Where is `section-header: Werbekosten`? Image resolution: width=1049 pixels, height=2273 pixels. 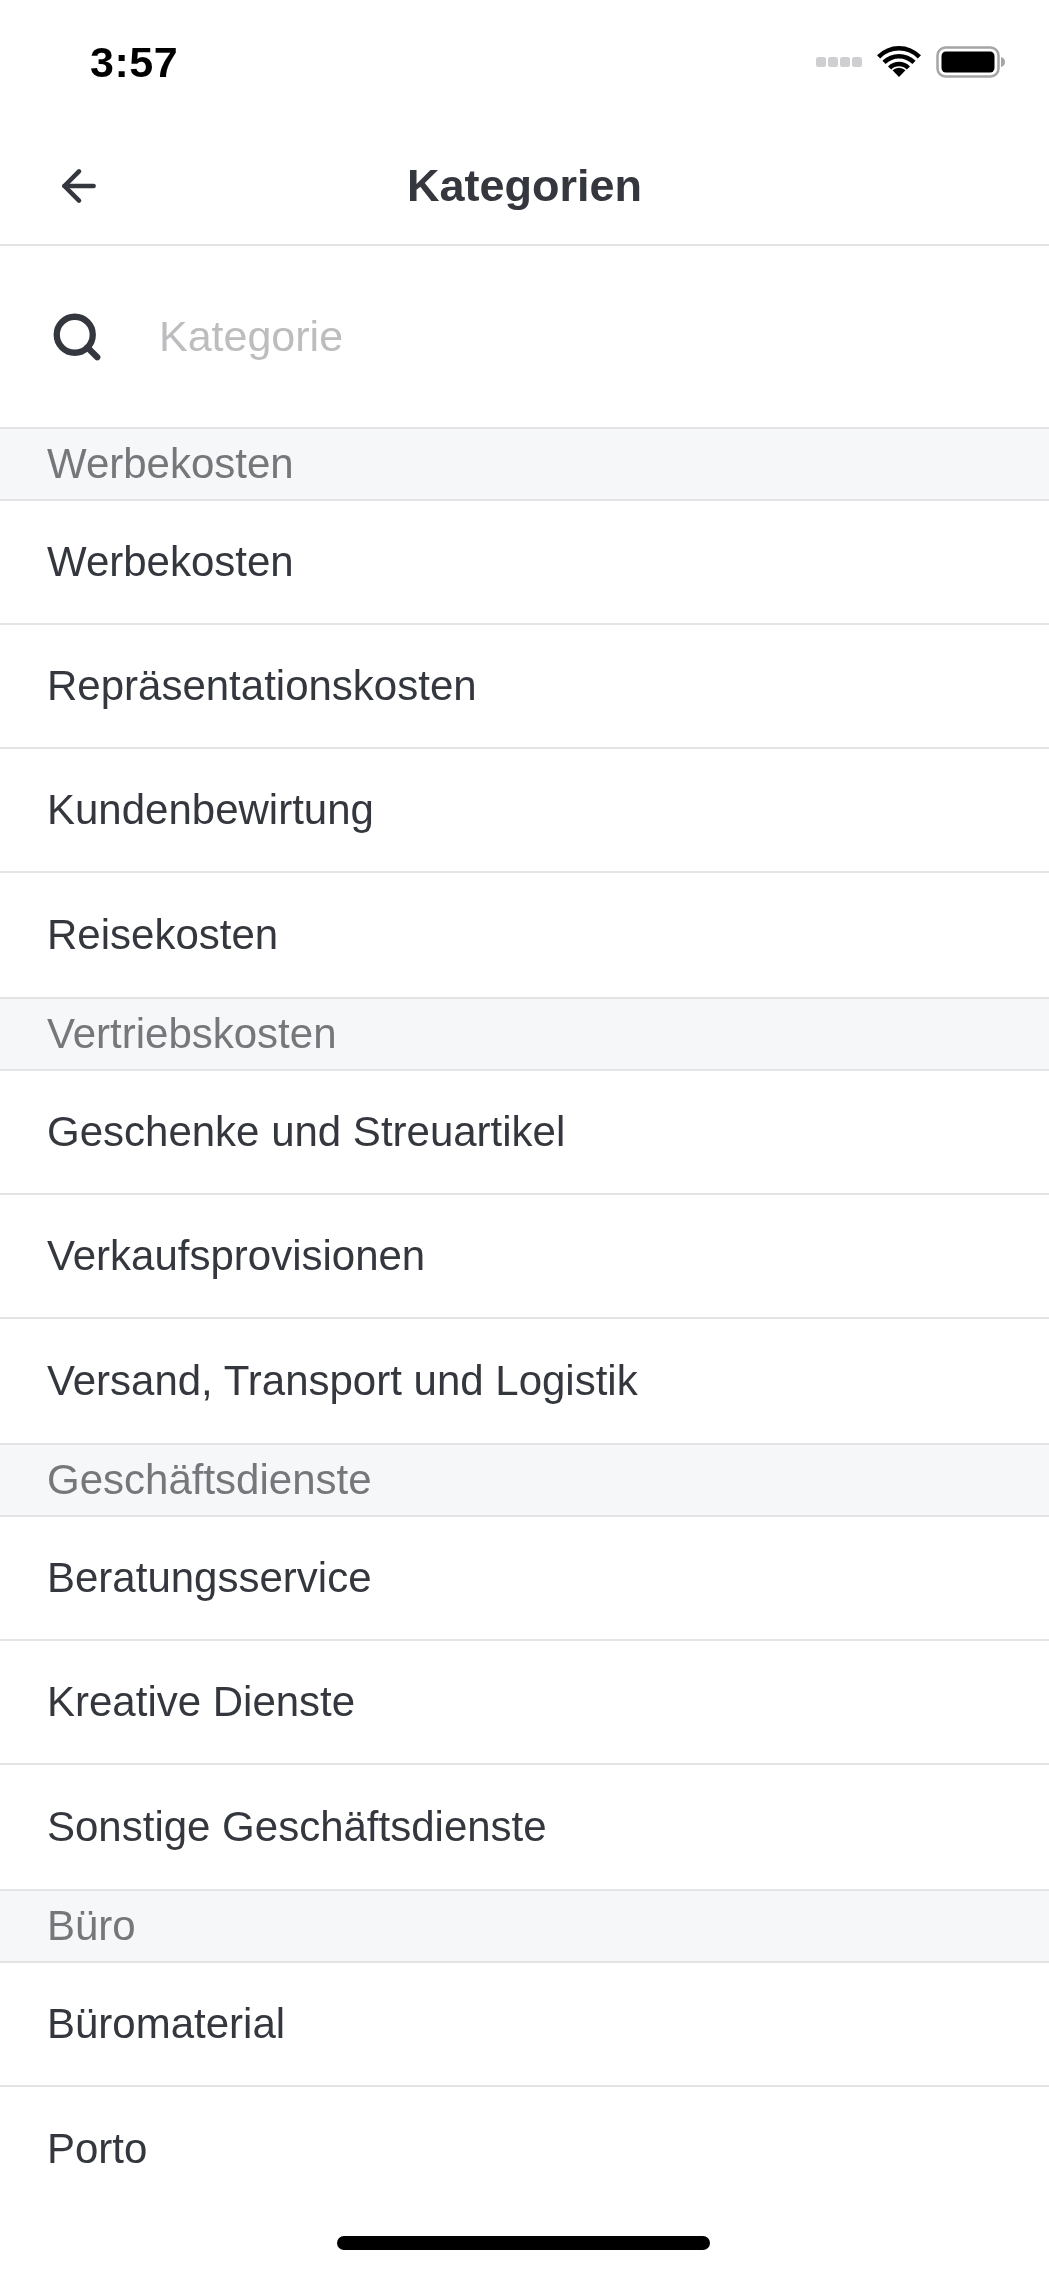
section-header: Werbekosten is located at coordinates (524, 464).